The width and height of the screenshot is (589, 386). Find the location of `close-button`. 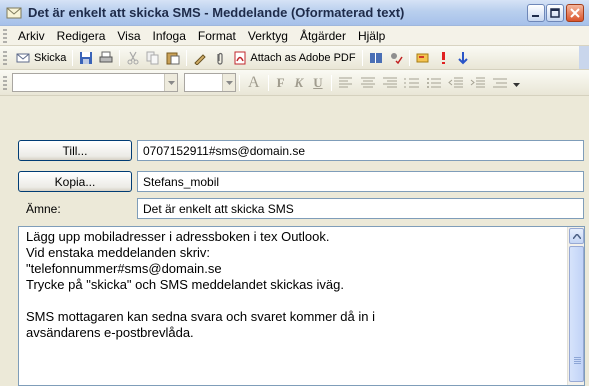

close-button is located at coordinates (575, 13).